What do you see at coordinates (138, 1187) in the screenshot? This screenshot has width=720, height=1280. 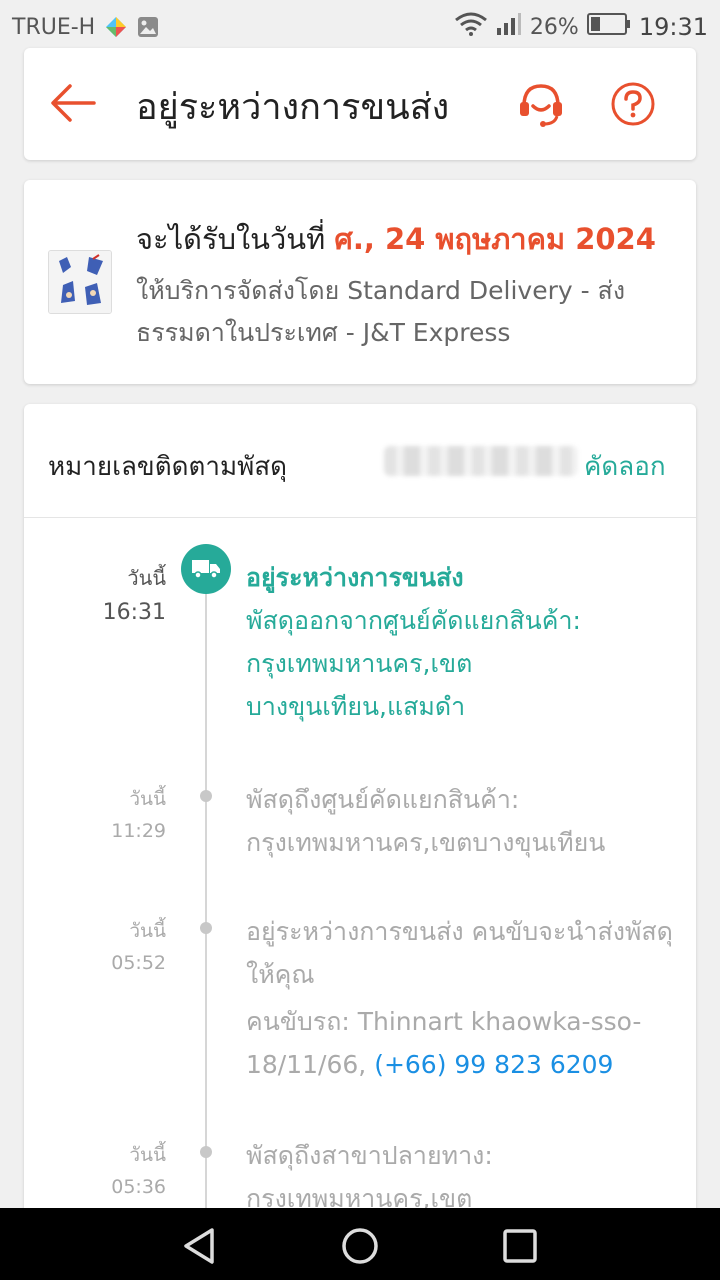 I see `event-time: 05:36` at bounding box center [138, 1187].